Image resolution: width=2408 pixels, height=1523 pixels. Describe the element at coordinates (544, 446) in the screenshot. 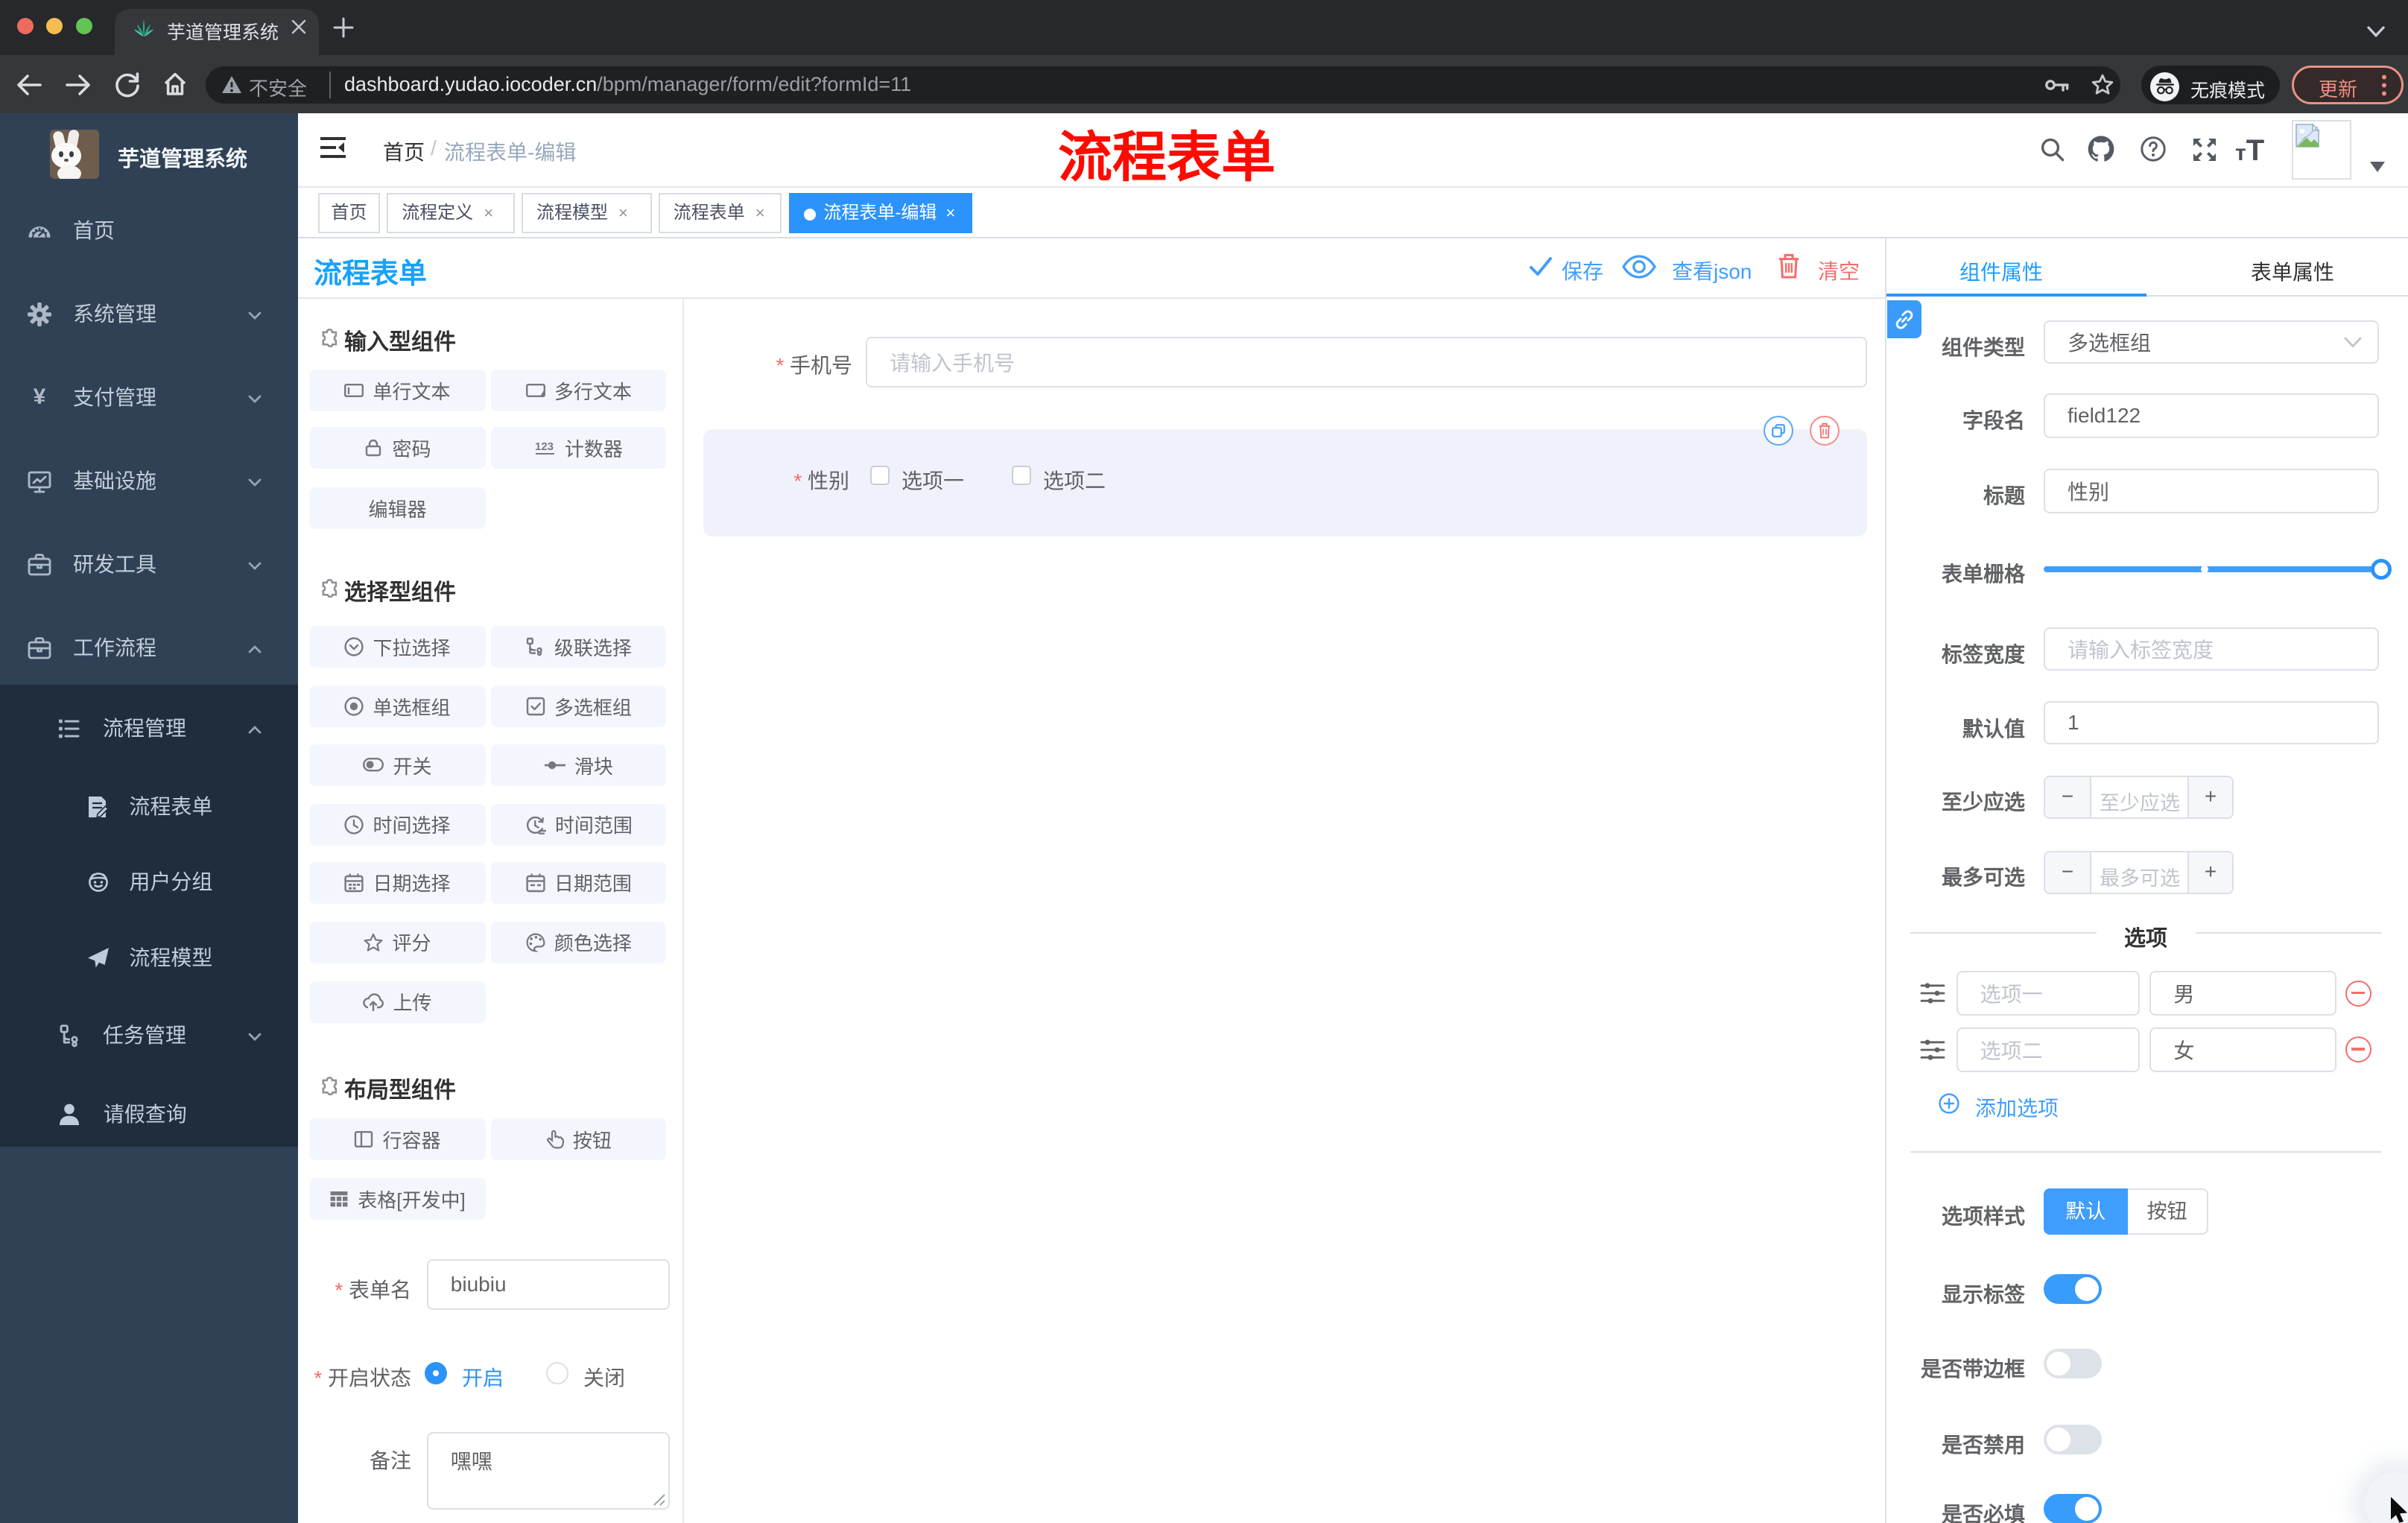

I see `svg-text: 123` at that location.